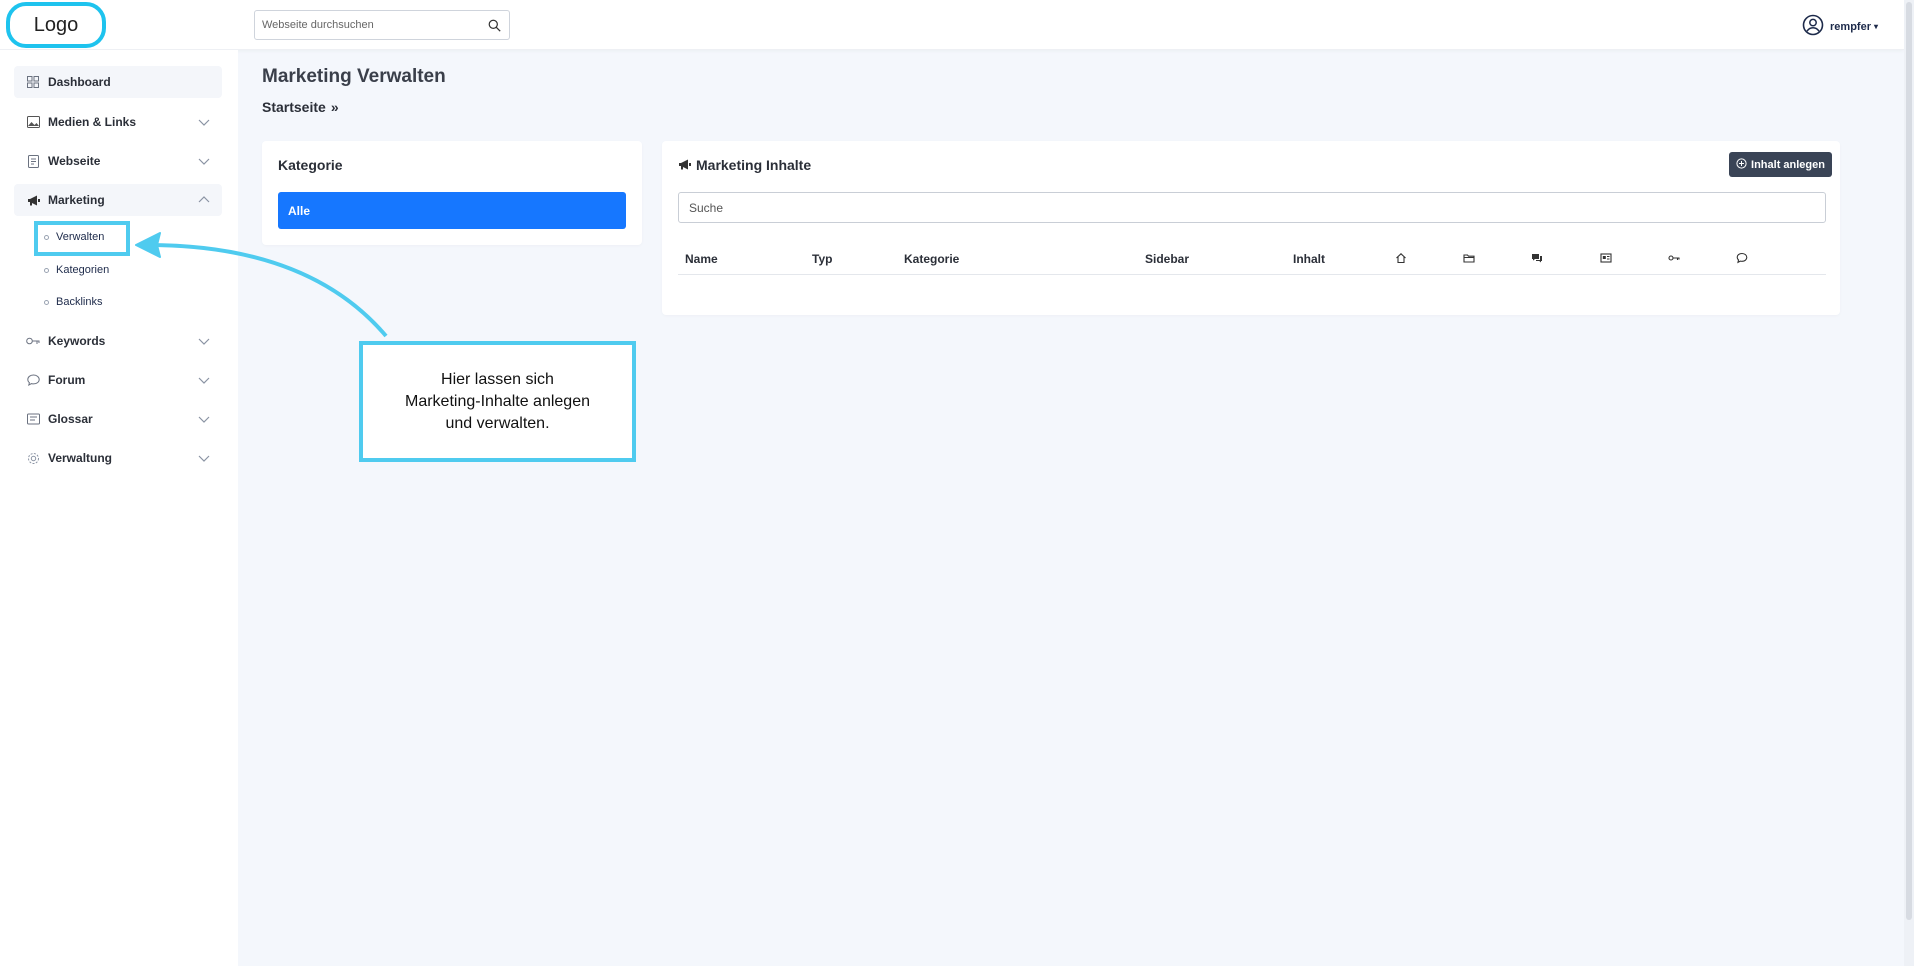  I want to click on sidebar-item-label: Dashboard, so click(79, 82).